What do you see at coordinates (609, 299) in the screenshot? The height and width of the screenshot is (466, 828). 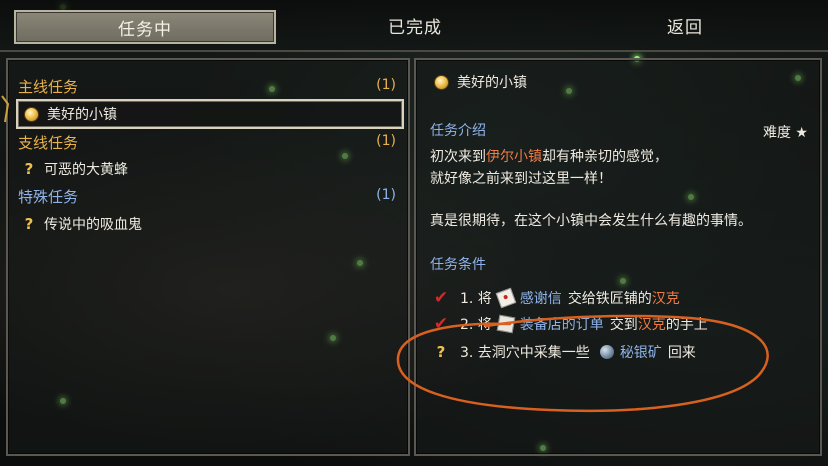 I see `condition-text: 交给铁匠铺的` at bounding box center [609, 299].